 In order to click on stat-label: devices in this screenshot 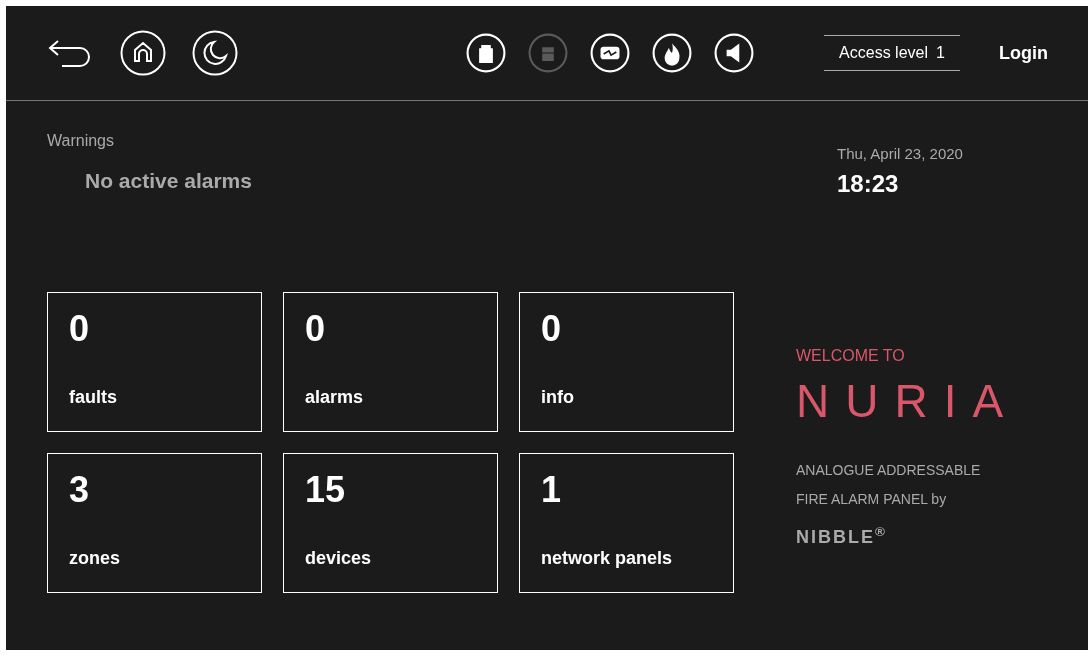, I will do `click(339, 558)`.